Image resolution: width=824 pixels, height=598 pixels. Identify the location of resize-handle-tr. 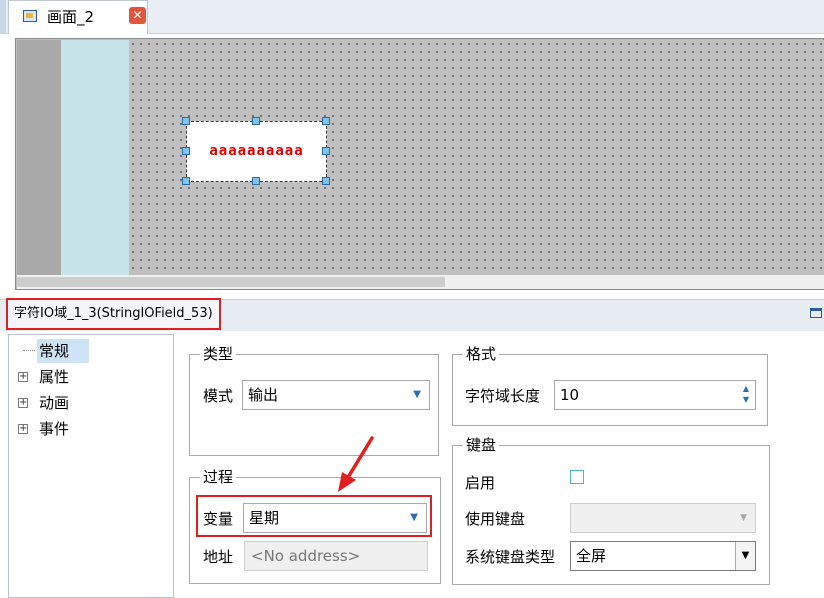
(326, 121).